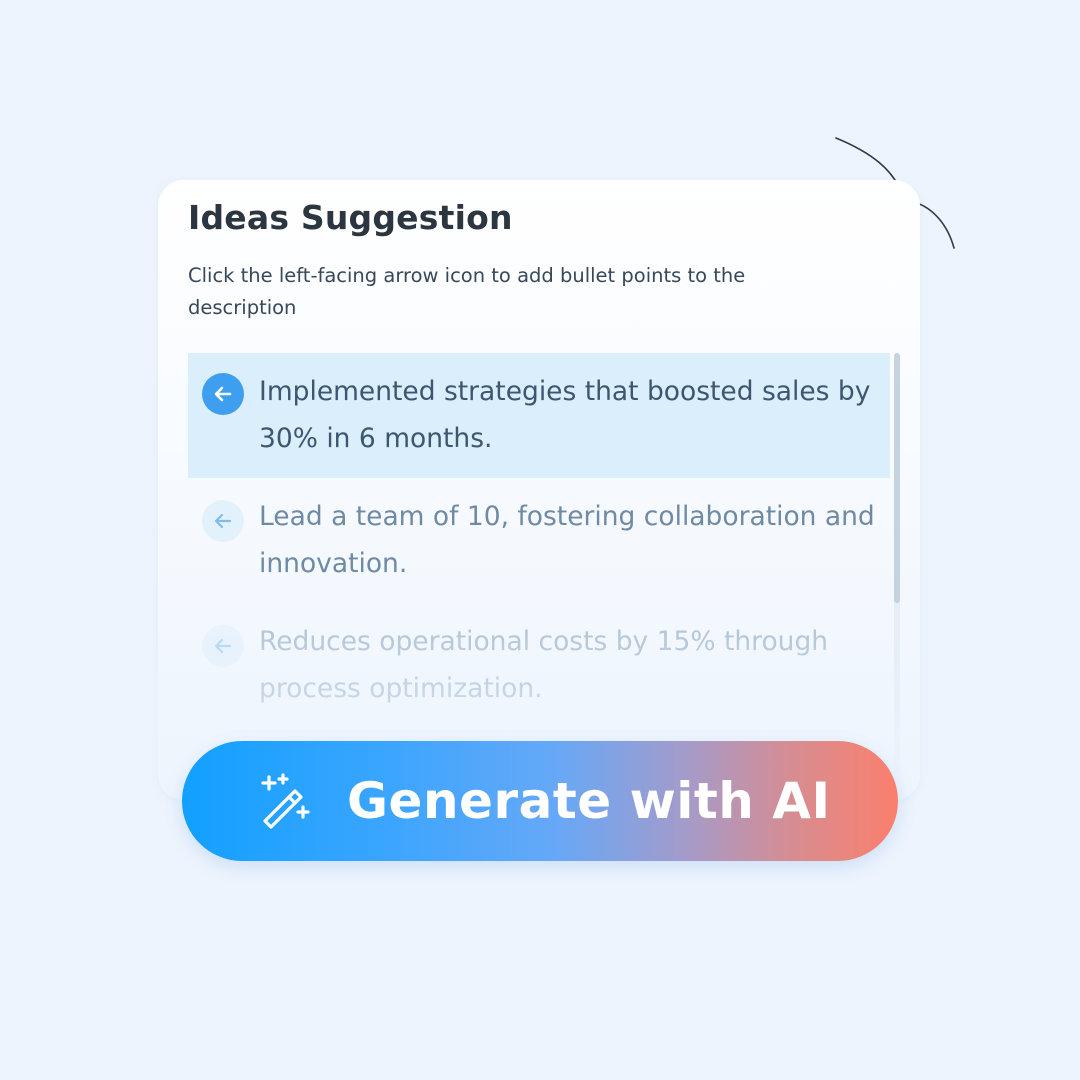 The height and width of the screenshot is (1080, 1080). I want to click on scrollbar, so click(897, 563).